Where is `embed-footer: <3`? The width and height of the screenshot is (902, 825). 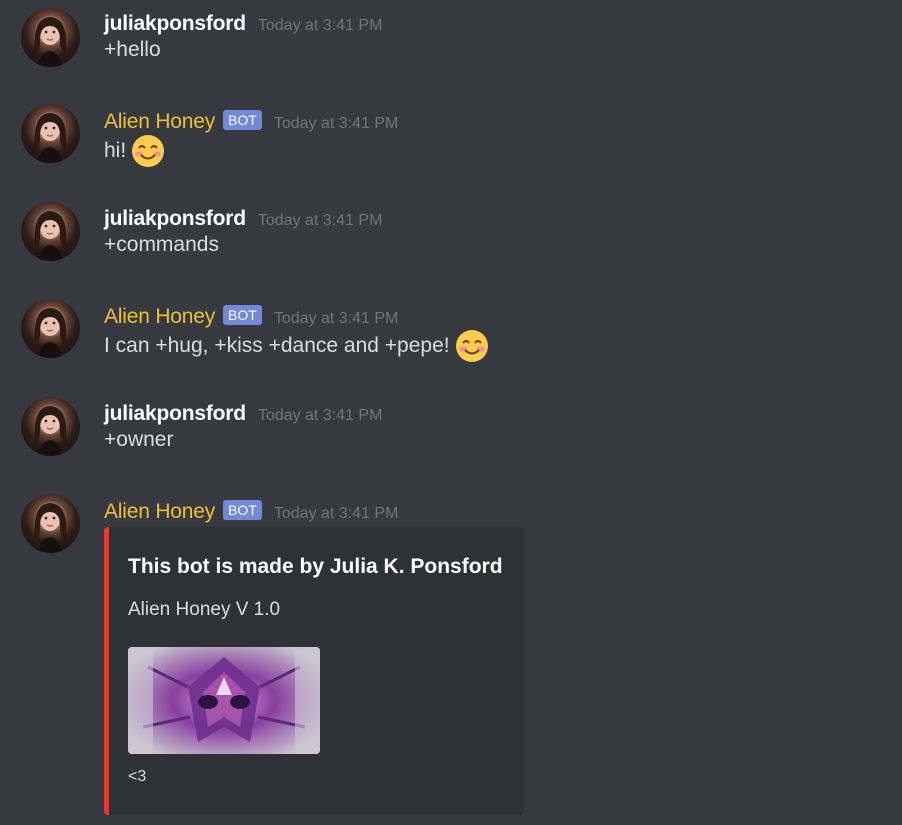
embed-footer: <3 is located at coordinates (137, 776).